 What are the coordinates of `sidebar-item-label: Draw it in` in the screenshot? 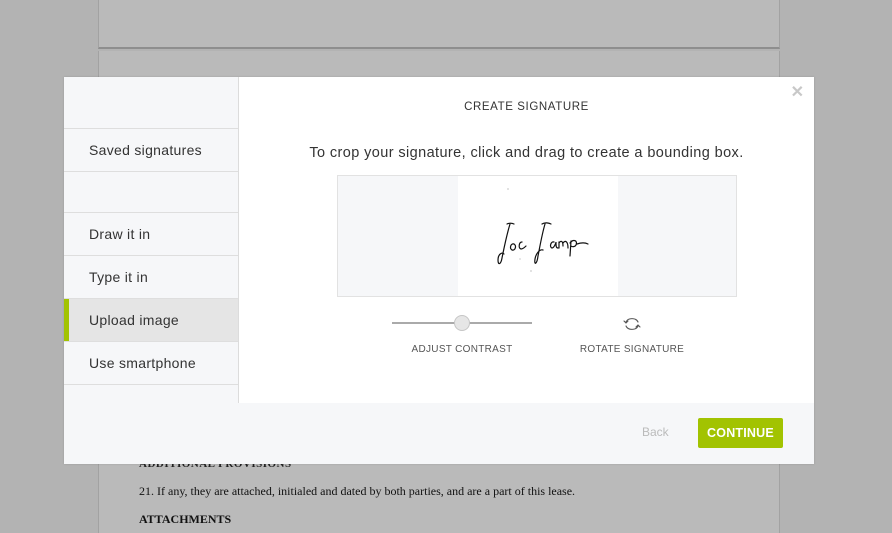 It's located at (120, 234).